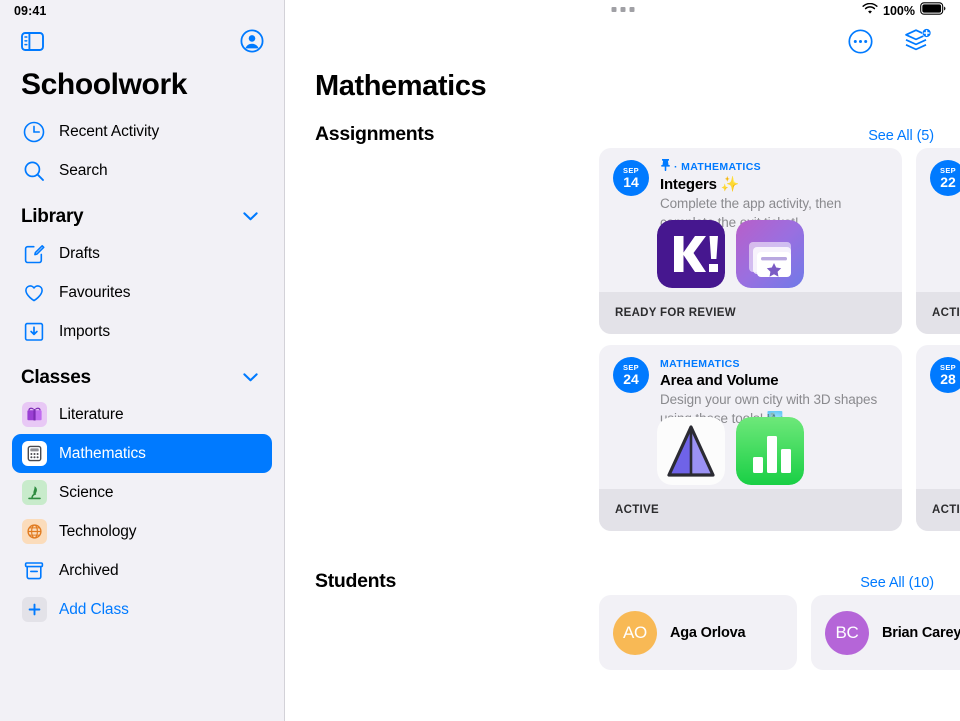 The height and width of the screenshot is (721, 960). Describe the element at coordinates (95, 292) in the screenshot. I see `sidebar-item-label: Favourites` at that location.